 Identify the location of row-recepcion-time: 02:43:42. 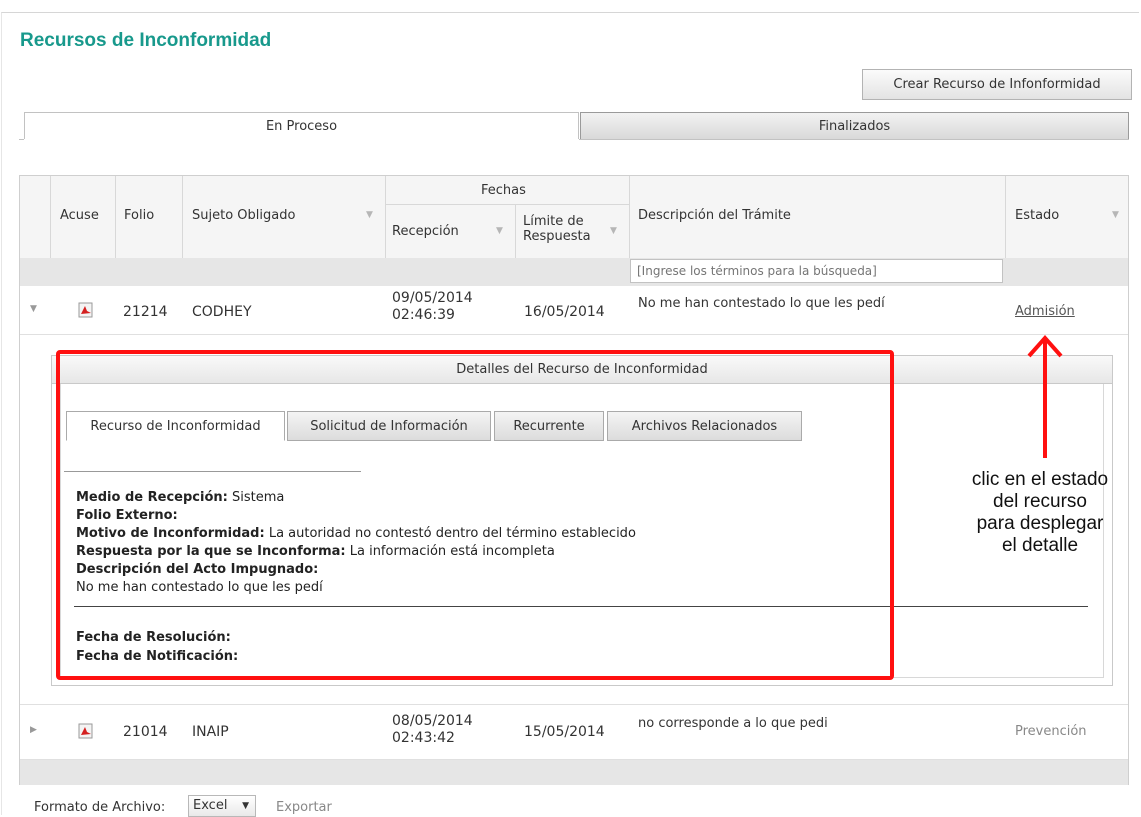
(423, 738).